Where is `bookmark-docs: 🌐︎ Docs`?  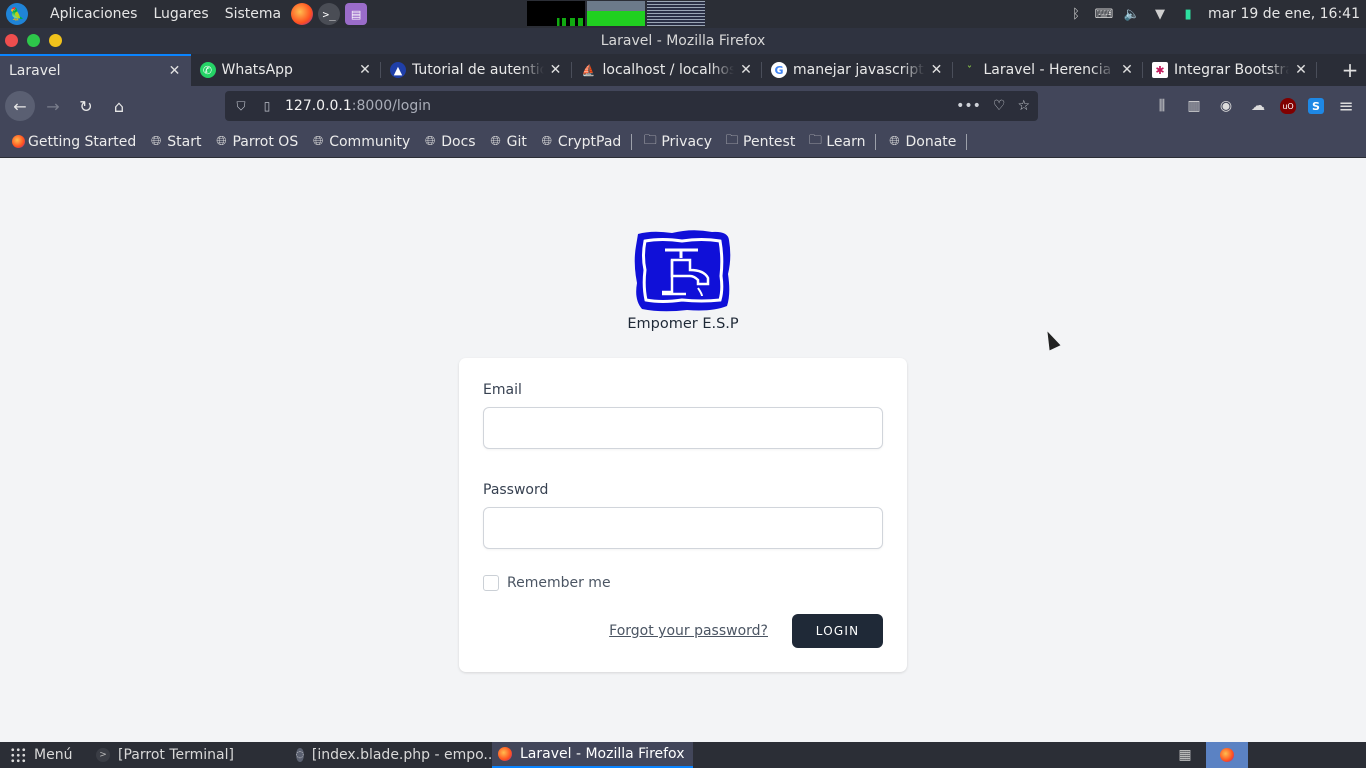
bookmark-docs: 🌐︎ Docs is located at coordinates (449, 141).